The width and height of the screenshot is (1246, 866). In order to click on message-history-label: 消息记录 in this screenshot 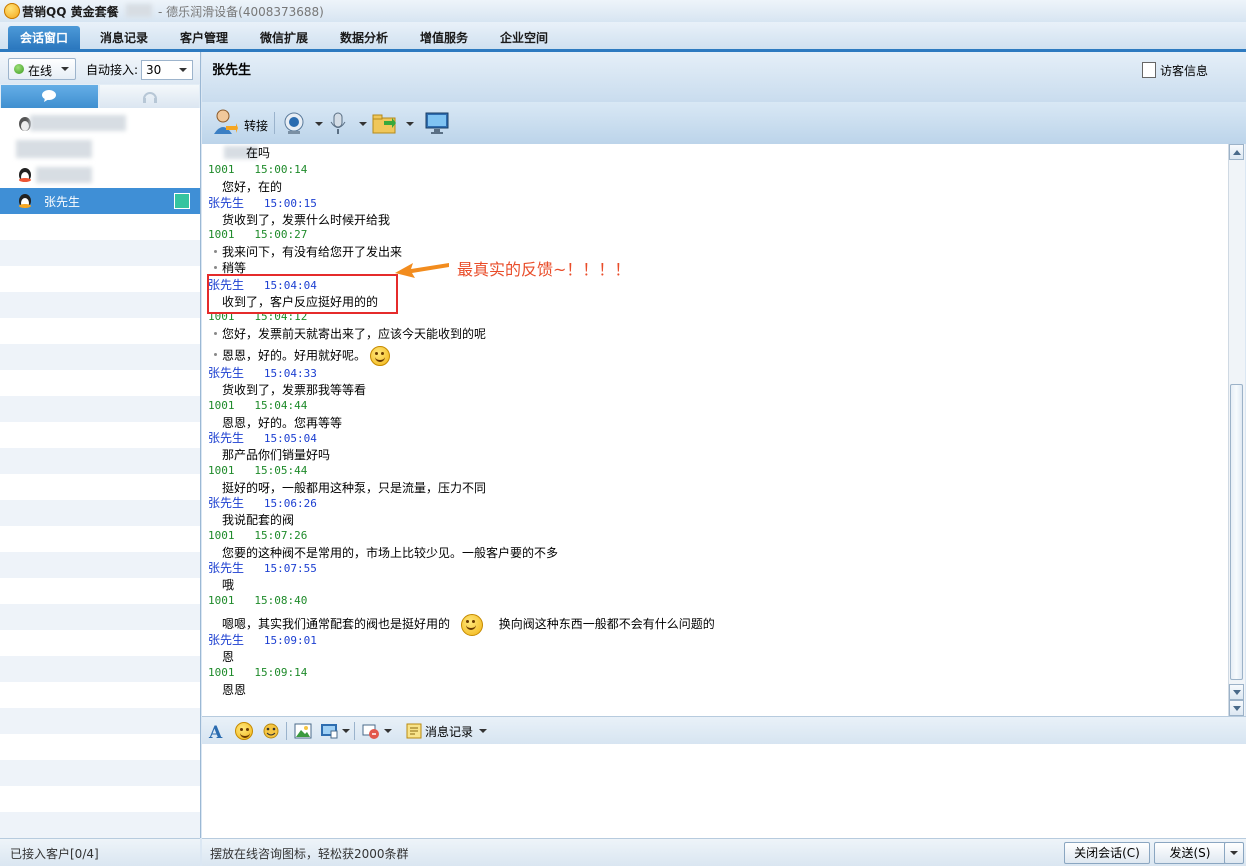, I will do `click(449, 731)`.